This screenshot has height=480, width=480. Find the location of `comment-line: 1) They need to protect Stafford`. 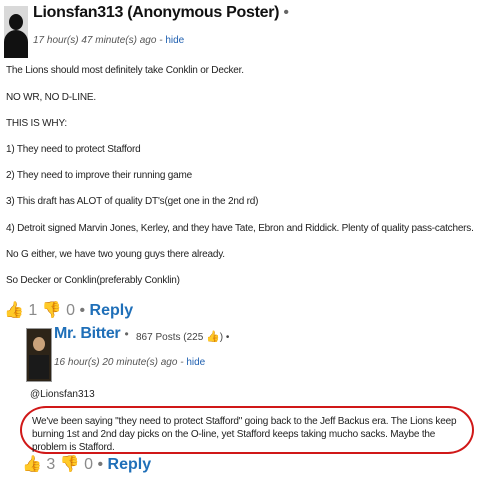

comment-line: 1) They need to protect Stafford is located at coordinates (73, 149).